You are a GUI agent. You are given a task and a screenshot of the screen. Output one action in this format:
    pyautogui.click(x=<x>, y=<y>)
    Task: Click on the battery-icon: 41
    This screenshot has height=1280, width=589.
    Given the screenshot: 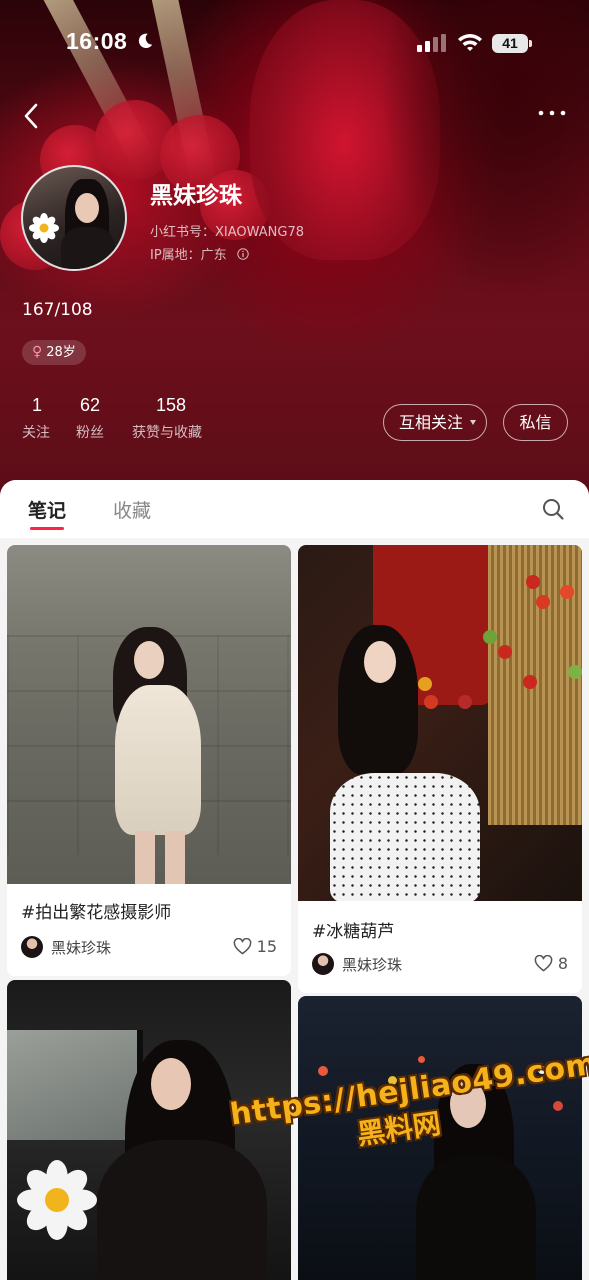 What is the action you would take?
    pyautogui.click(x=513, y=43)
    